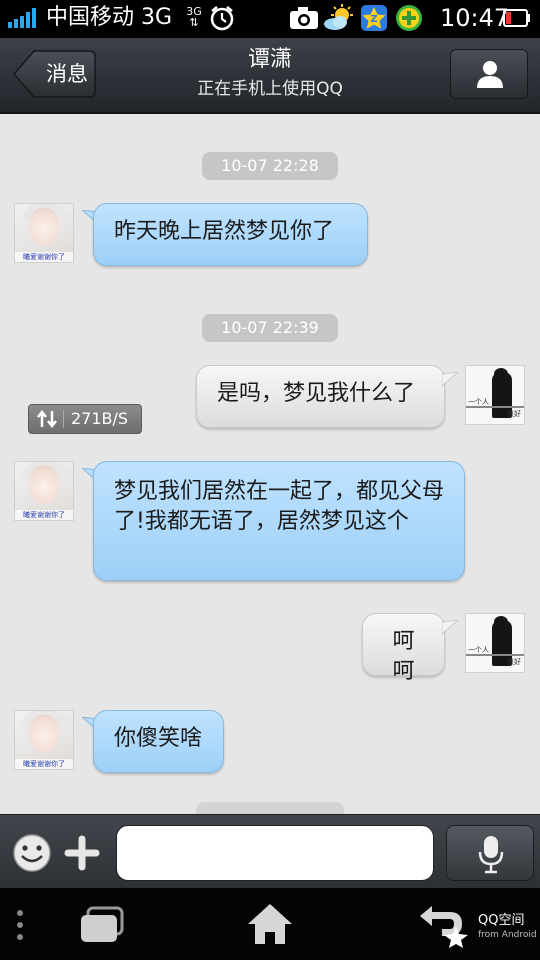 The height and width of the screenshot is (960, 540). What do you see at coordinates (20, 925) in the screenshot?
I see `menu-icon` at bounding box center [20, 925].